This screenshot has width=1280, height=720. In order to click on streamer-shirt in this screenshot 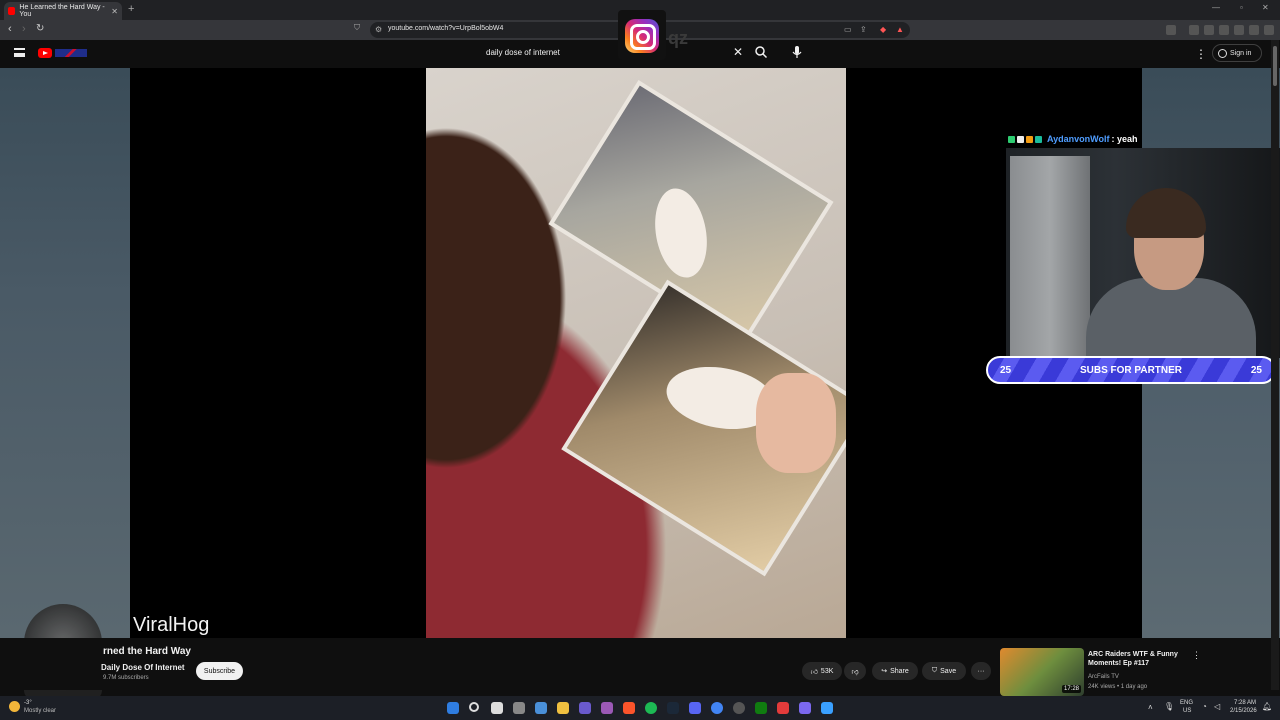, I will do `click(1171, 318)`.